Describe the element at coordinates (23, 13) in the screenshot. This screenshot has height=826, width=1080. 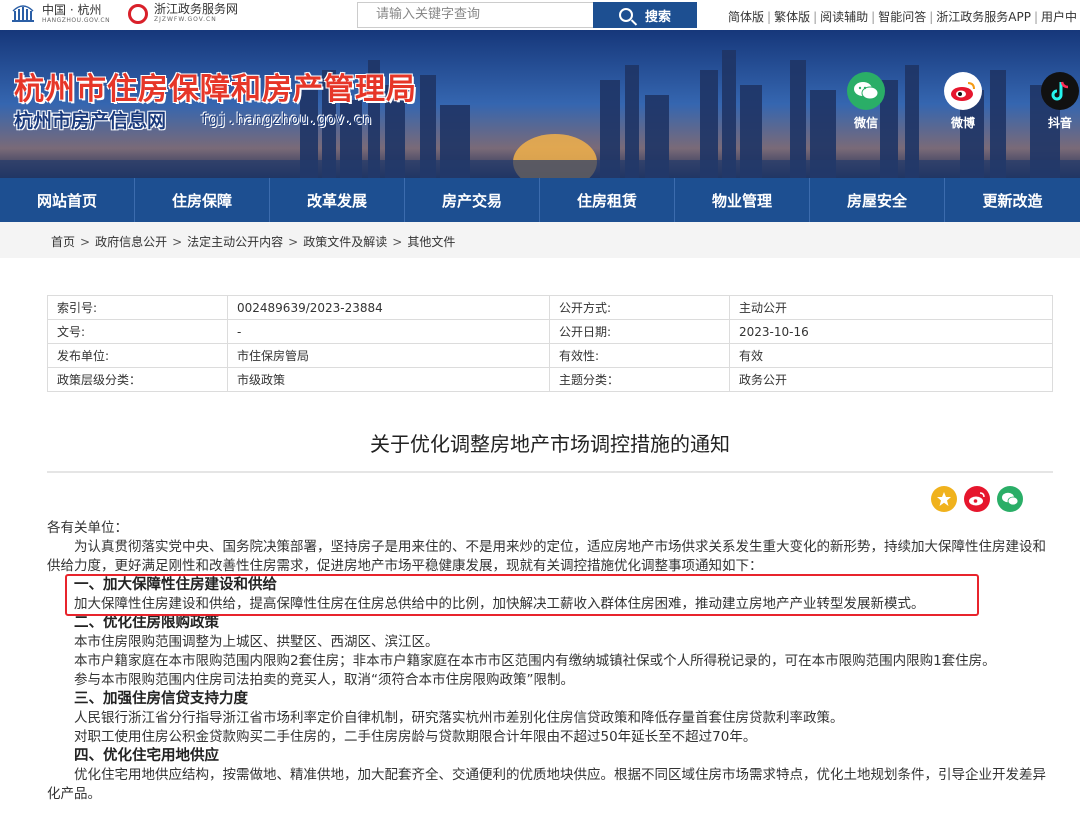
I see `hangzhou-emblem-icon` at that location.